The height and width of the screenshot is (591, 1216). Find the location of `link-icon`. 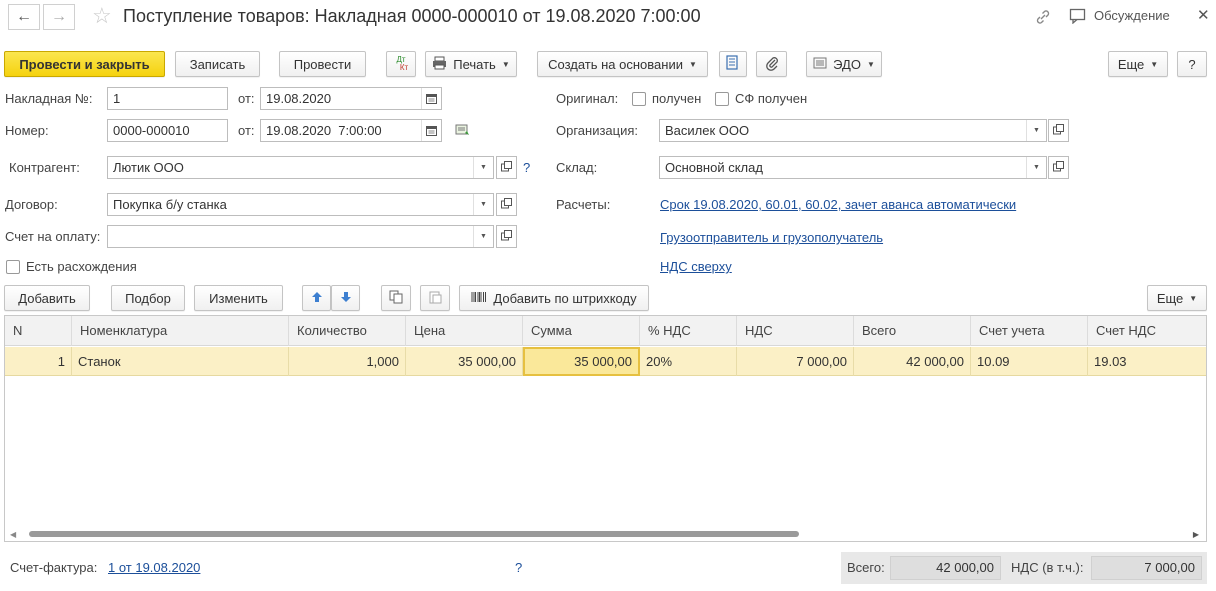

link-icon is located at coordinates (1043, 18).